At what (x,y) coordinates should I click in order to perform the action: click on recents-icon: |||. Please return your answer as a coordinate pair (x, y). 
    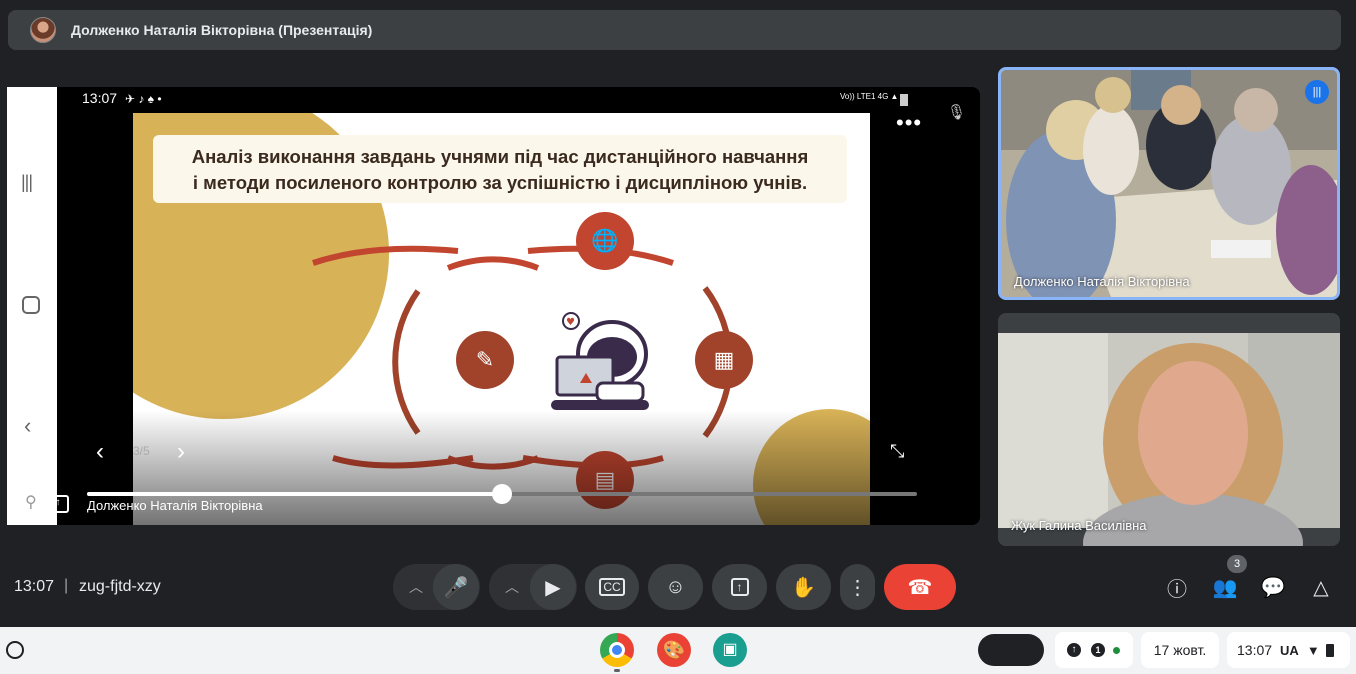
    Looking at the image, I should click on (32, 182).